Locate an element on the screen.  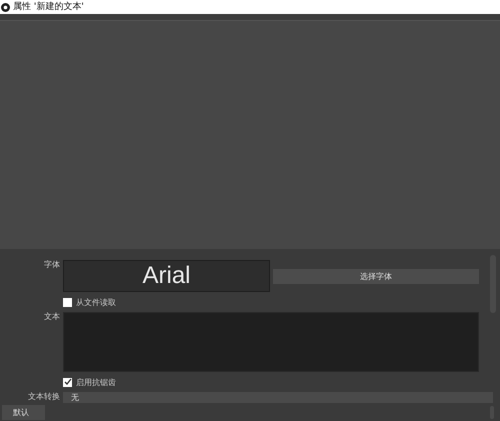
checkbox-label: 从文件读取 is located at coordinates (96, 302).